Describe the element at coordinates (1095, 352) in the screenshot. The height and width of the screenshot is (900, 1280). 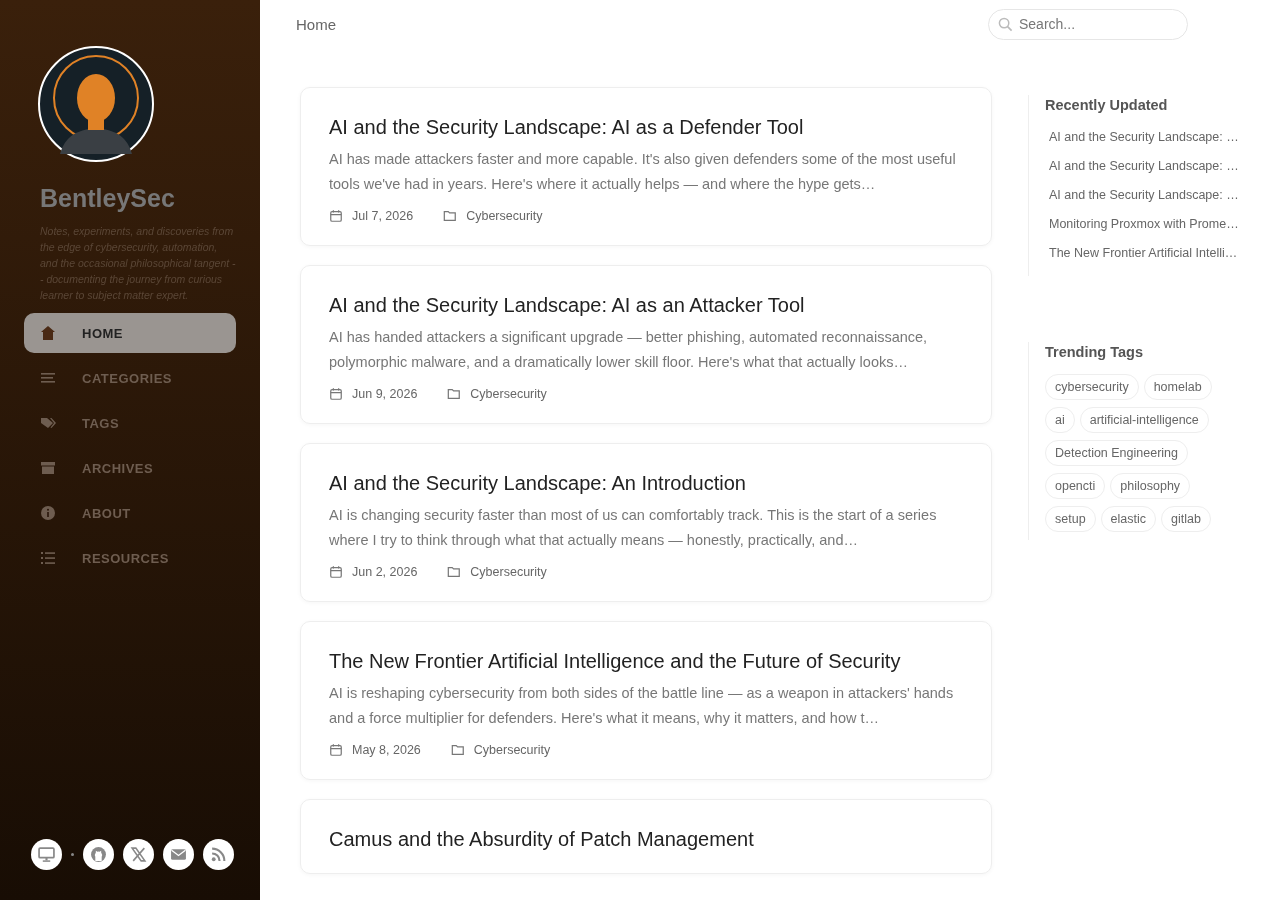
I see `widget-heading: Trending Tags` at that location.